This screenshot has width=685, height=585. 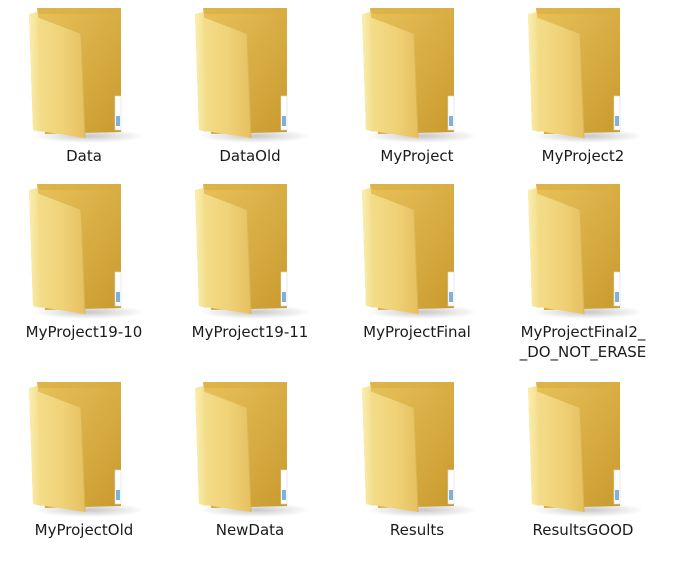 I want to click on folder-item-myproject2: MyProject2, so click(x=583, y=93).